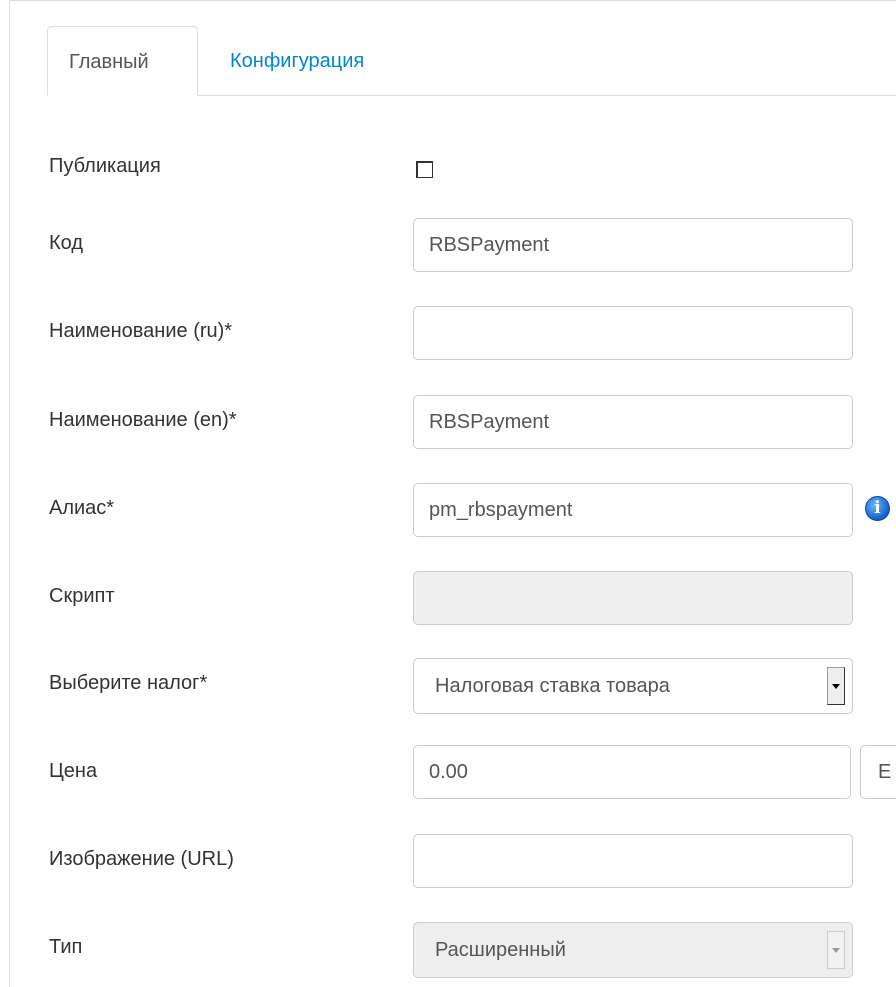 The width and height of the screenshot is (896, 987). Describe the element at coordinates (877, 508) in the screenshot. I see `info-icon: i` at that location.